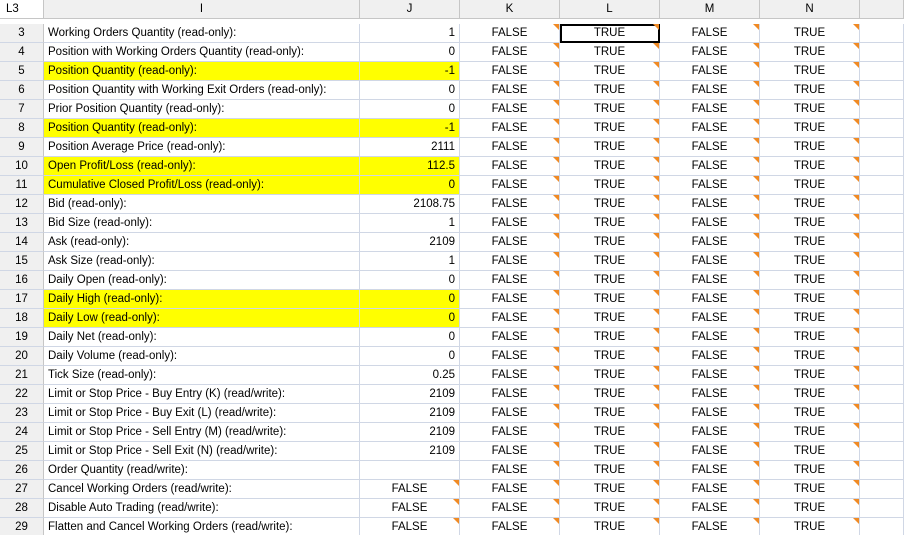 This screenshot has height=535, width=904. I want to click on field-label-cell: Daily Low (read-only):, so click(202, 318).